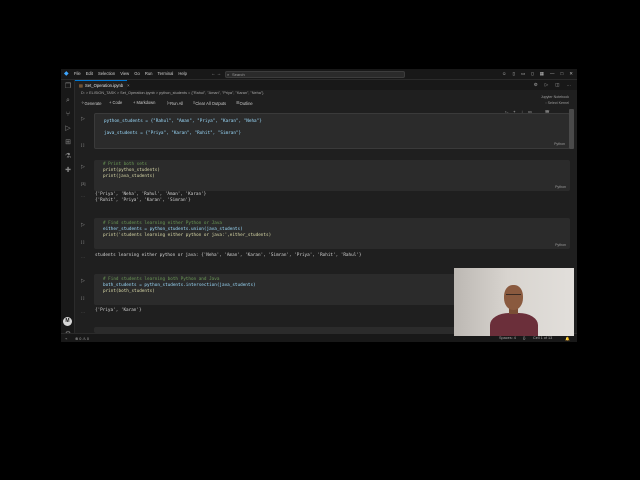 Image resolution: width=640 pixels, height=480 pixels. Describe the element at coordinates (129, 176) in the screenshot. I see `code-line: print(java_students)` at that location.